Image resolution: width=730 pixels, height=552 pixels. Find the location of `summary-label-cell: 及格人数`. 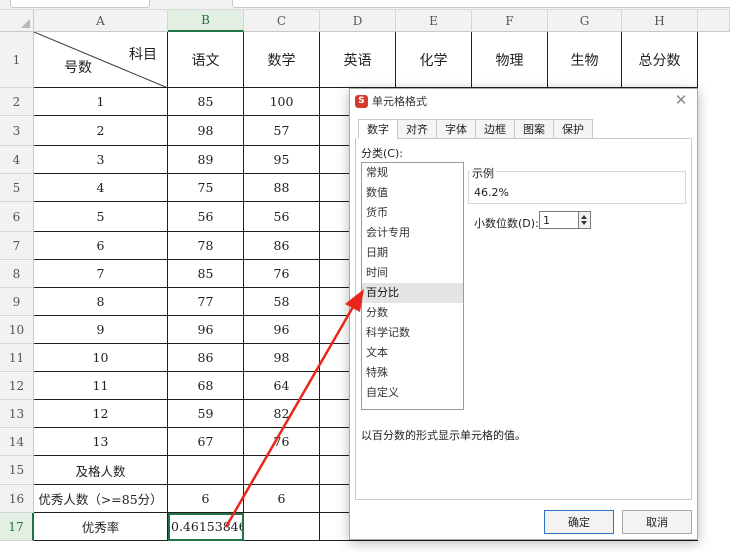

summary-label-cell: 及格人数 is located at coordinates (101, 470).